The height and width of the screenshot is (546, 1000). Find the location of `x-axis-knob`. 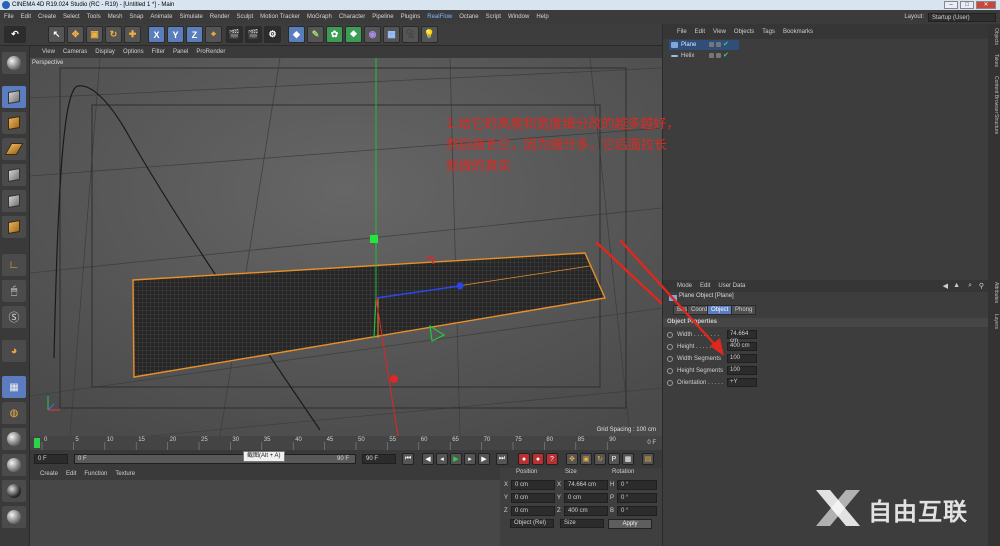

x-axis-knob is located at coordinates (394, 379).